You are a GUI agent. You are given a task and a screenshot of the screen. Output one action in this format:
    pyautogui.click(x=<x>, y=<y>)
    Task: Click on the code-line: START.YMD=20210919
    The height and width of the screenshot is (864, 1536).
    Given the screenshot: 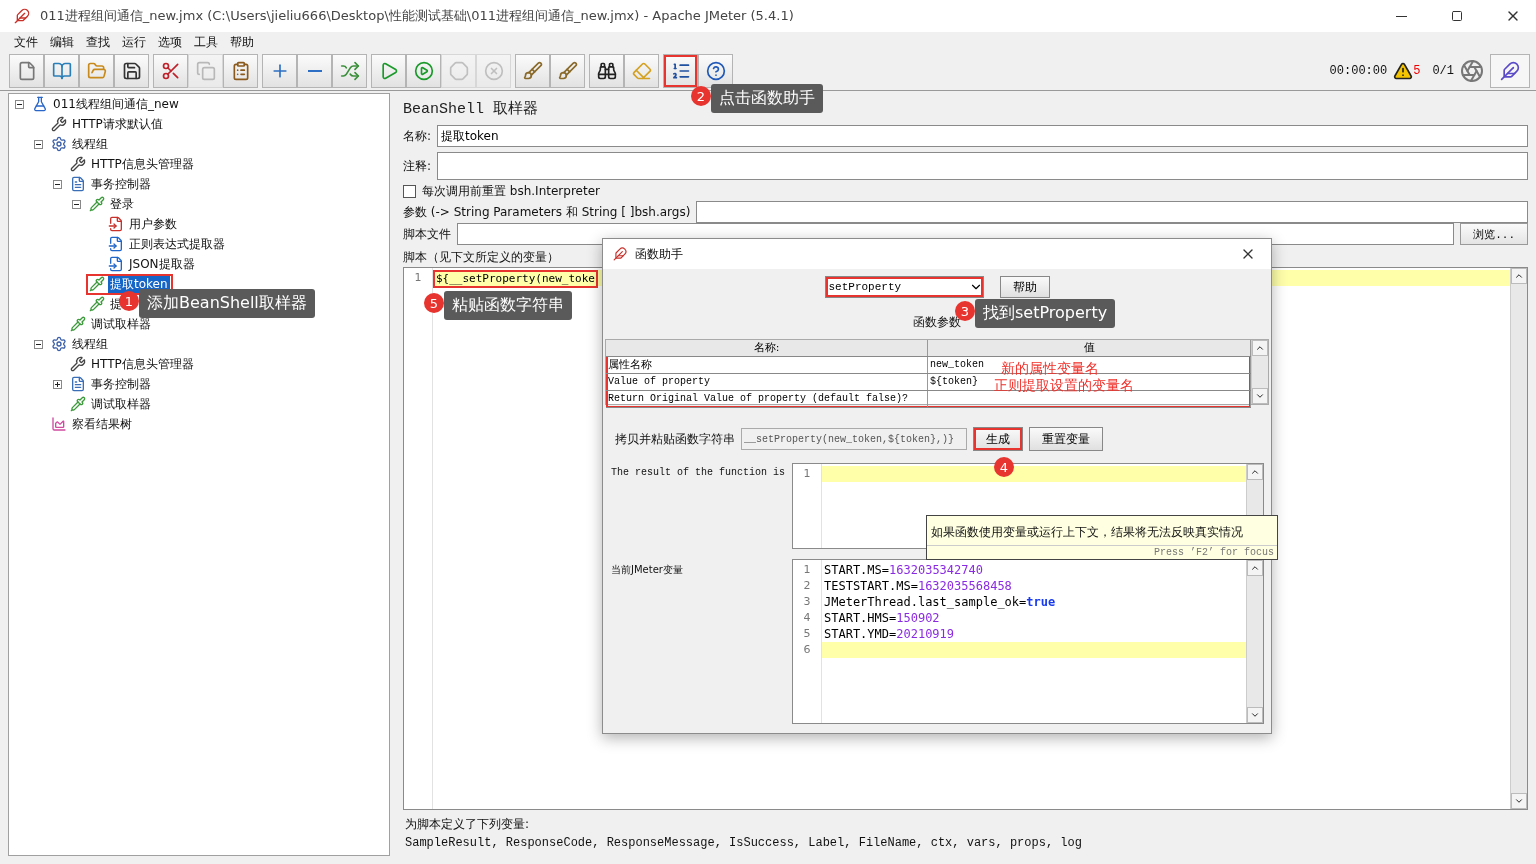 What is the action you would take?
    pyautogui.click(x=889, y=634)
    